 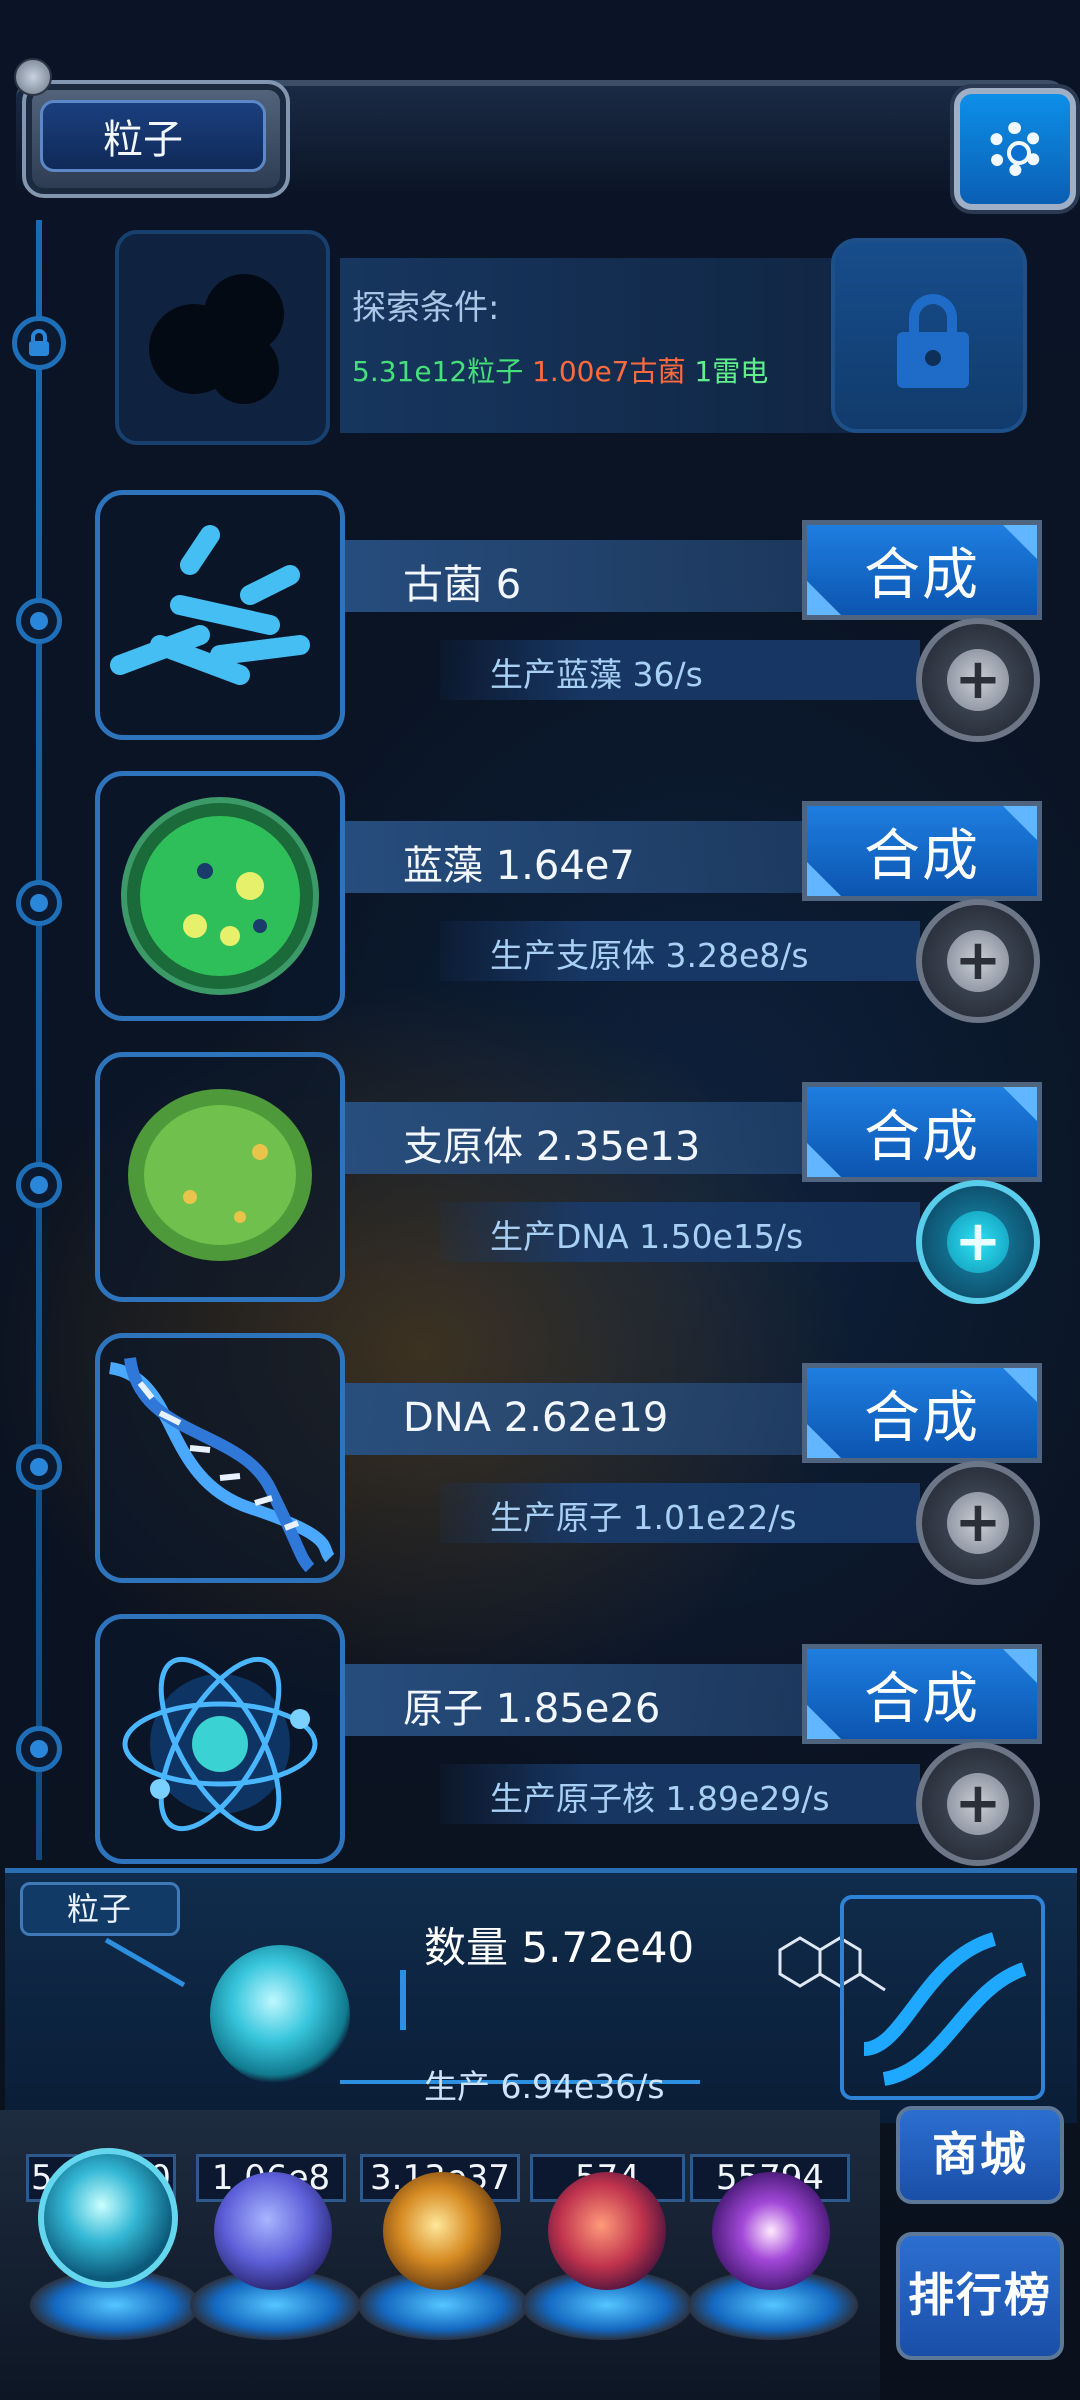 What do you see at coordinates (442, 2231) in the screenshot?
I see `fire-orb-icon` at bounding box center [442, 2231].